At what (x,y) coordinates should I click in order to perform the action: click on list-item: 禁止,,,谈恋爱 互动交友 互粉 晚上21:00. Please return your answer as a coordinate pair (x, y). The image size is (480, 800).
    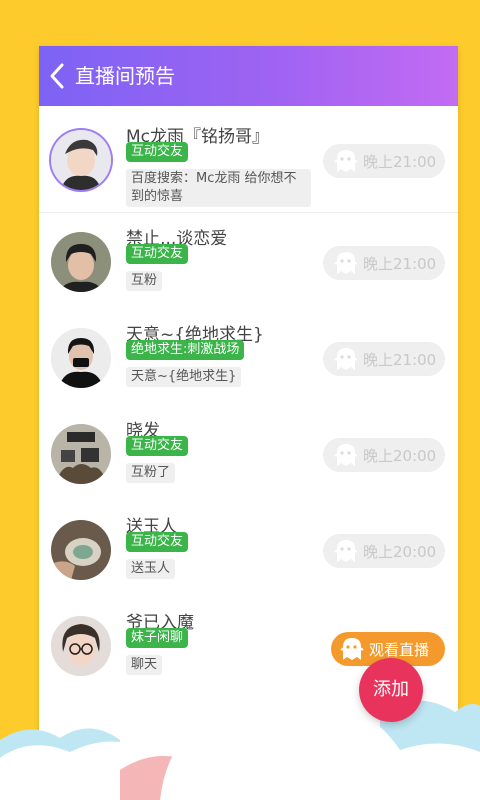
    Looking at the image, I should click on (248, 266).